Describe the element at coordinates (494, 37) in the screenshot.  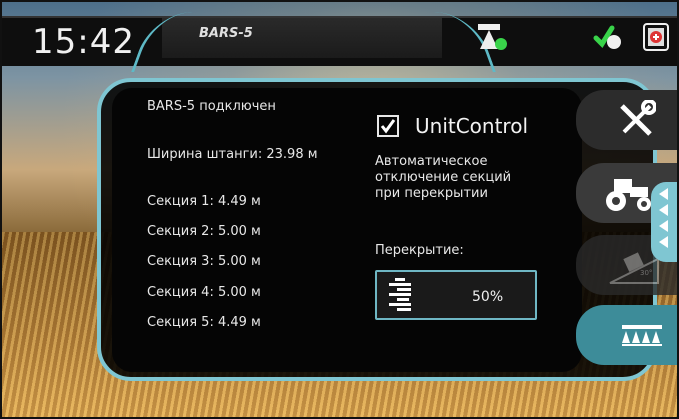
I see `gps-antenna-icon` at that location.